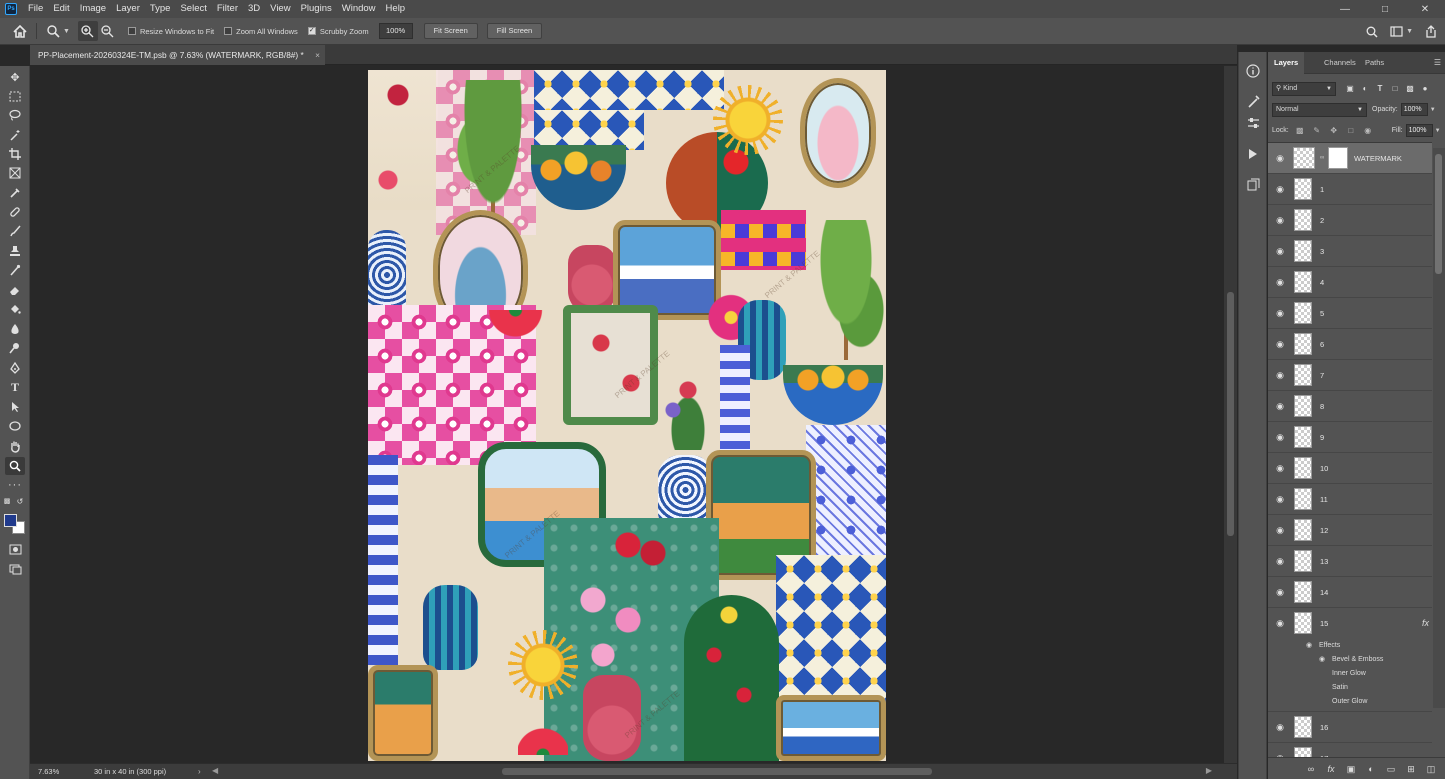  I want to click on paint-bucket-tool-icon, so click(15, 309).